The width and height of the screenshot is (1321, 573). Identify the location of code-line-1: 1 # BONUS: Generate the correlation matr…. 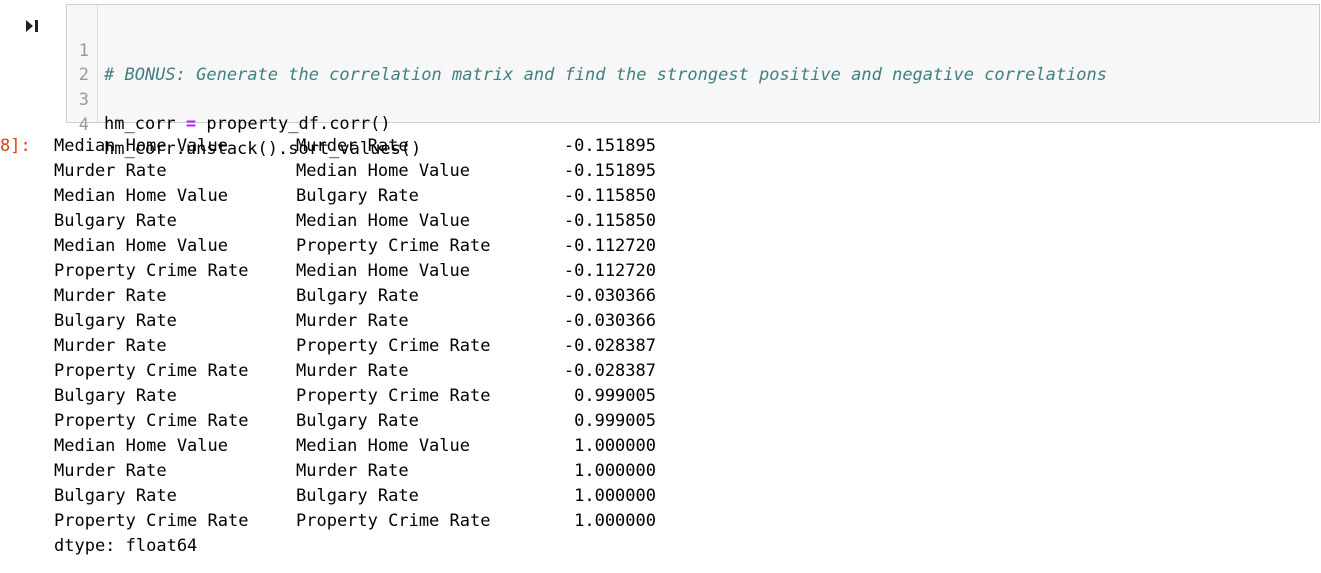
(687, 50).